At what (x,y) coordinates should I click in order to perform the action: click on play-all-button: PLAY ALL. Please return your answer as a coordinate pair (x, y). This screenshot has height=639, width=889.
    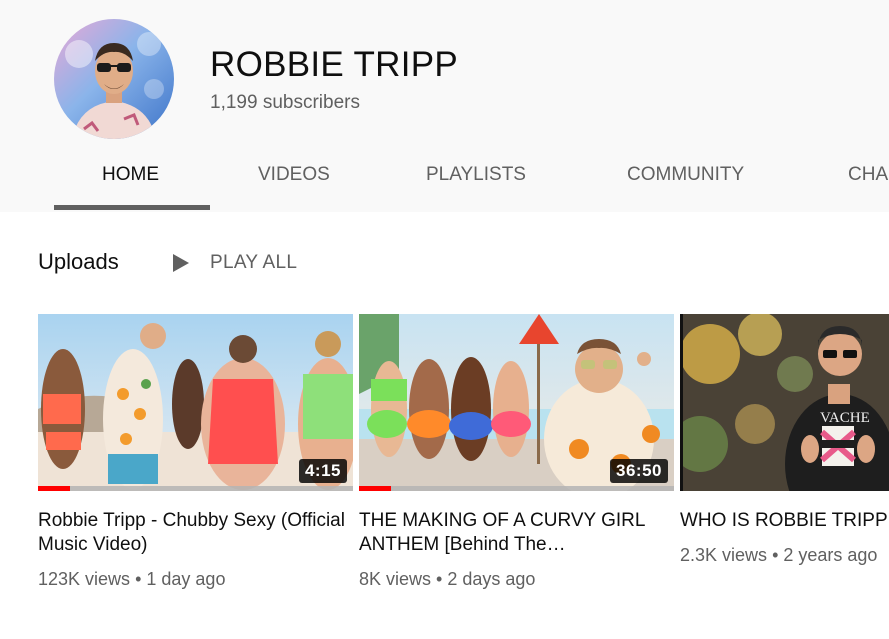
    Looking at the image, I should click on (233, 263).